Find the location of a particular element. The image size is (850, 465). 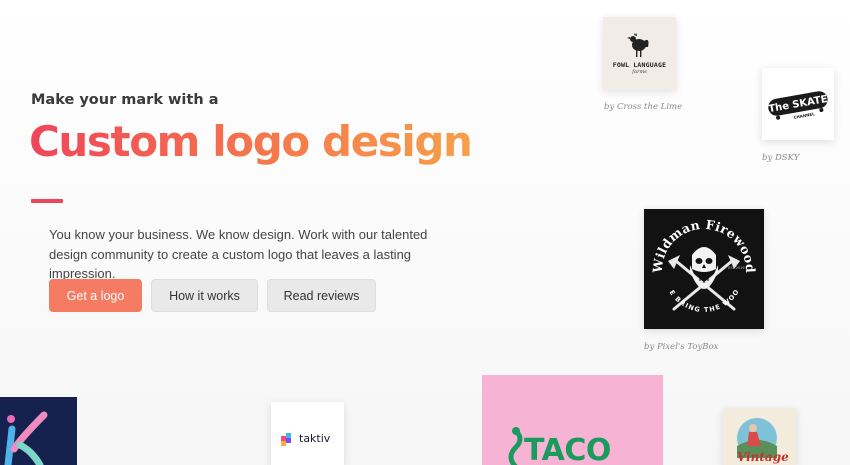

read-reviews-button: Read reviews is located at coordinates (321, 295).